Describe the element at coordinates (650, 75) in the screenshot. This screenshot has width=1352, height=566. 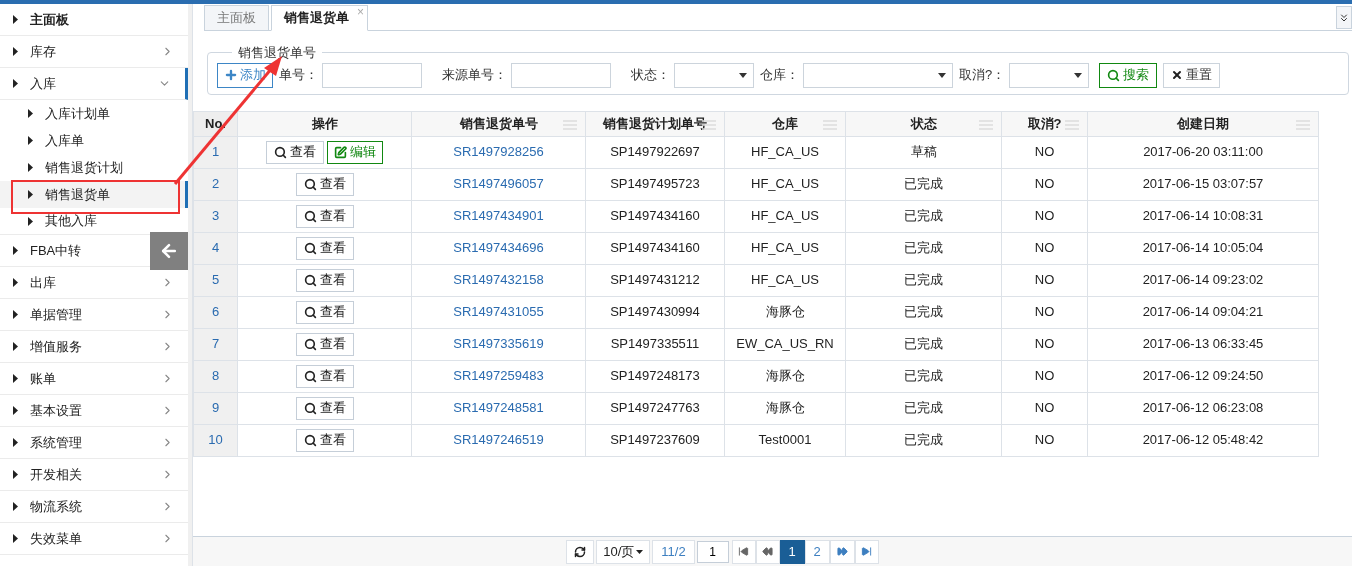
I see `field-label: 状态：` at that location.